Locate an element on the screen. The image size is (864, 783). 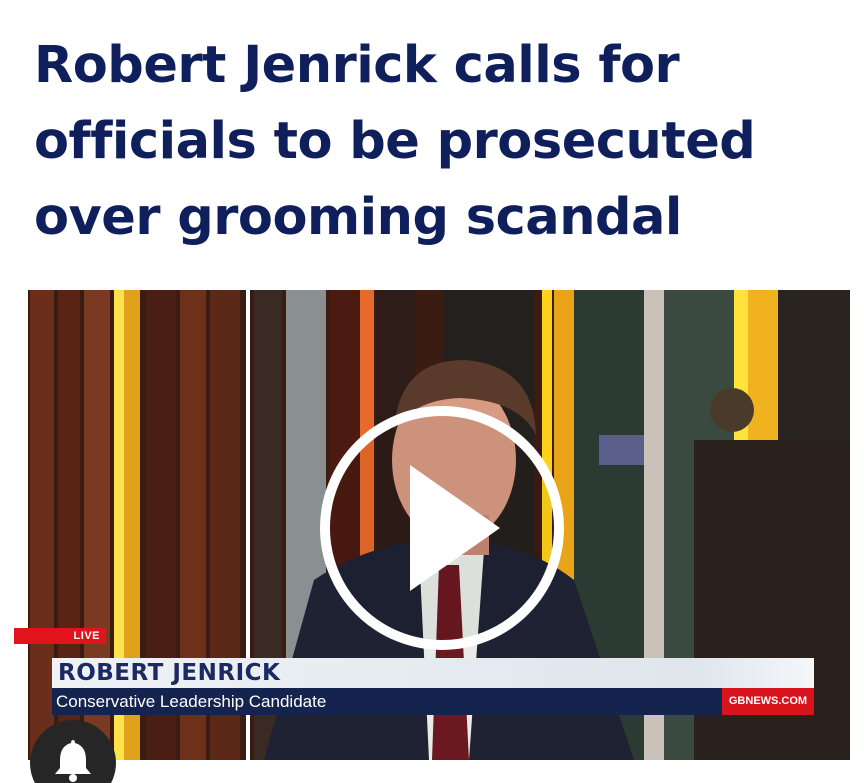
play-icon is located at coordinates (442, 528).